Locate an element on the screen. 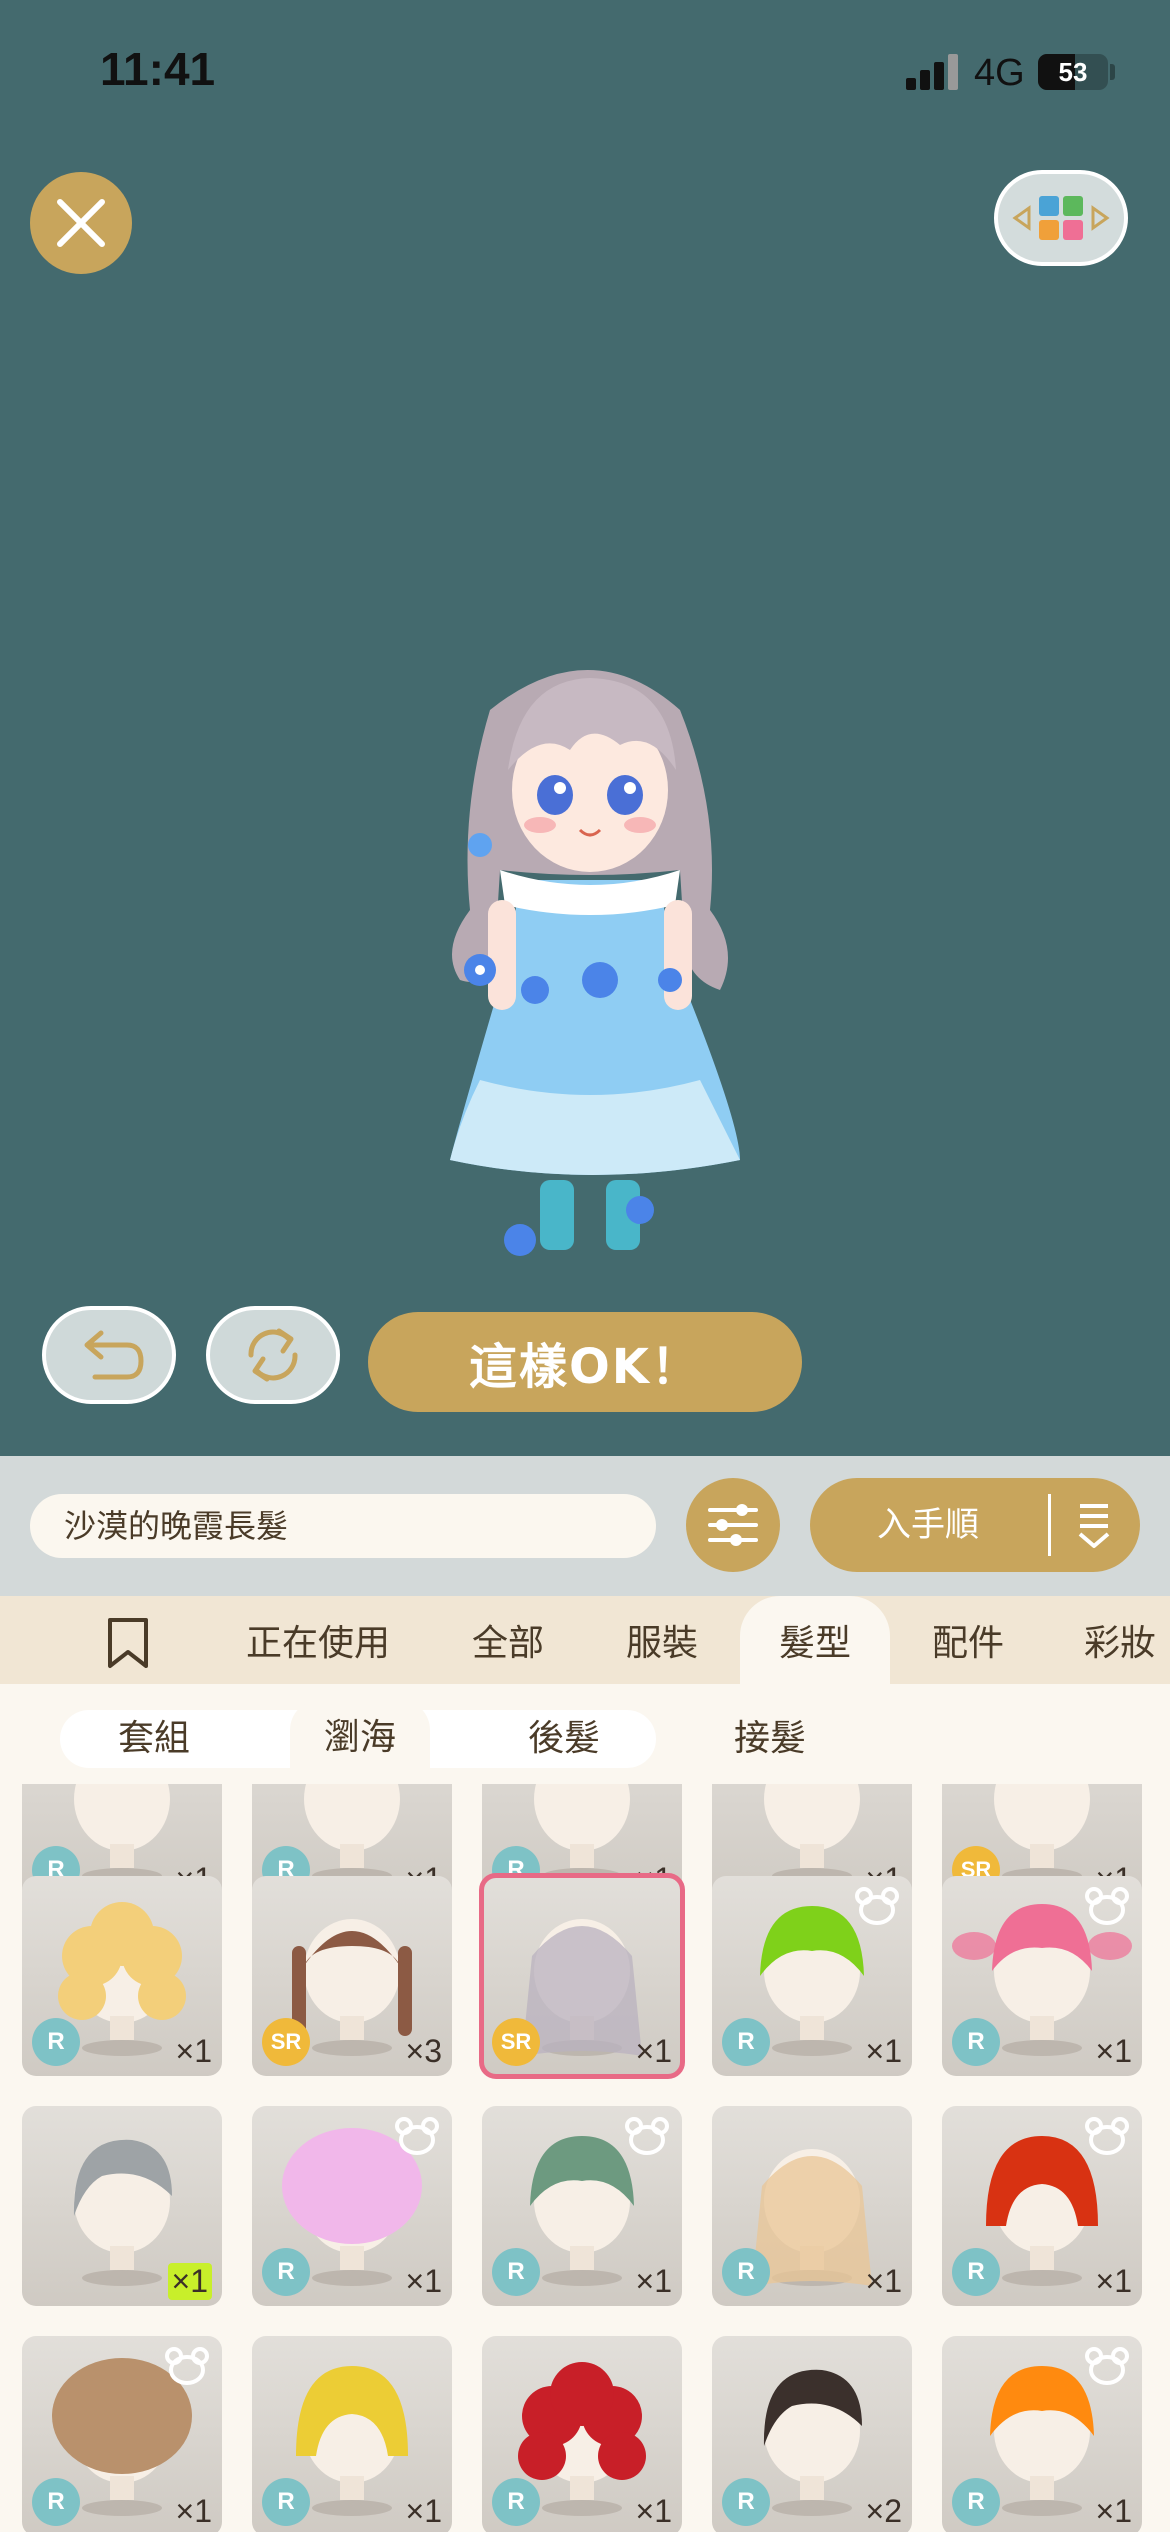 The image size is (1170, 2532). battery-tip is located at coordinates (1112, 72).